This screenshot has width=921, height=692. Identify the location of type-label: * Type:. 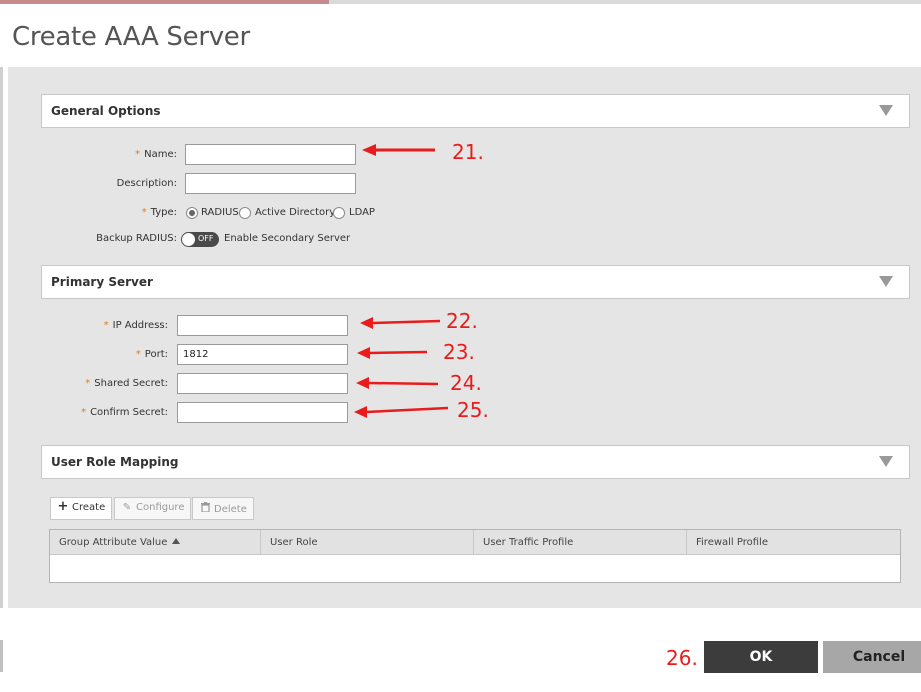
(159, 212).